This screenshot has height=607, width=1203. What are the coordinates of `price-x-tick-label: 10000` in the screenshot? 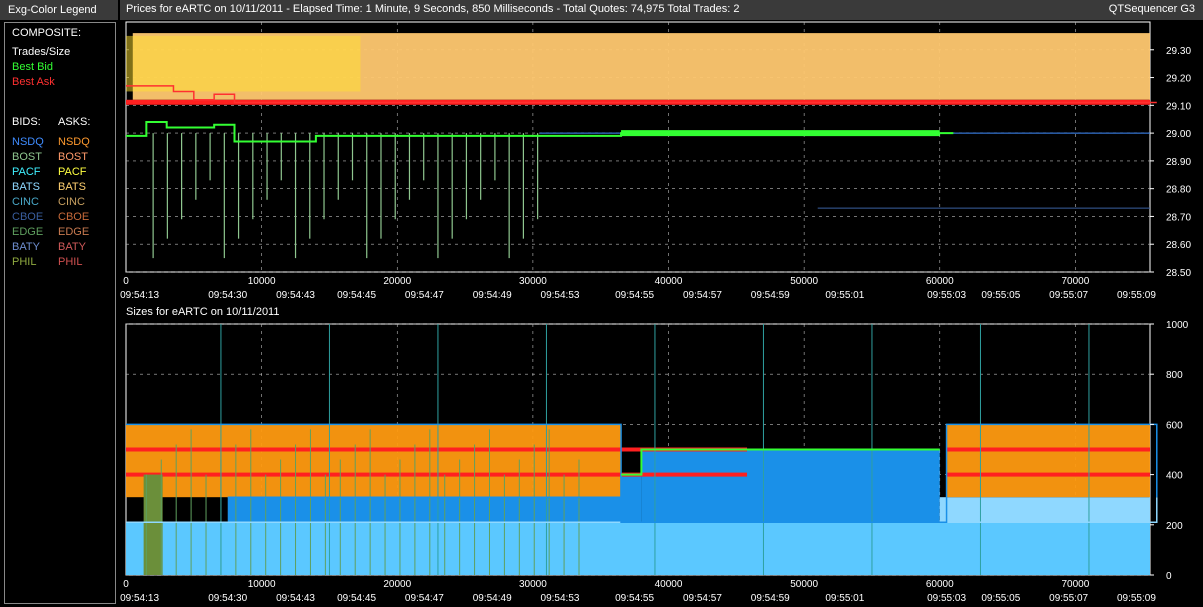 It's located at (262, 281).